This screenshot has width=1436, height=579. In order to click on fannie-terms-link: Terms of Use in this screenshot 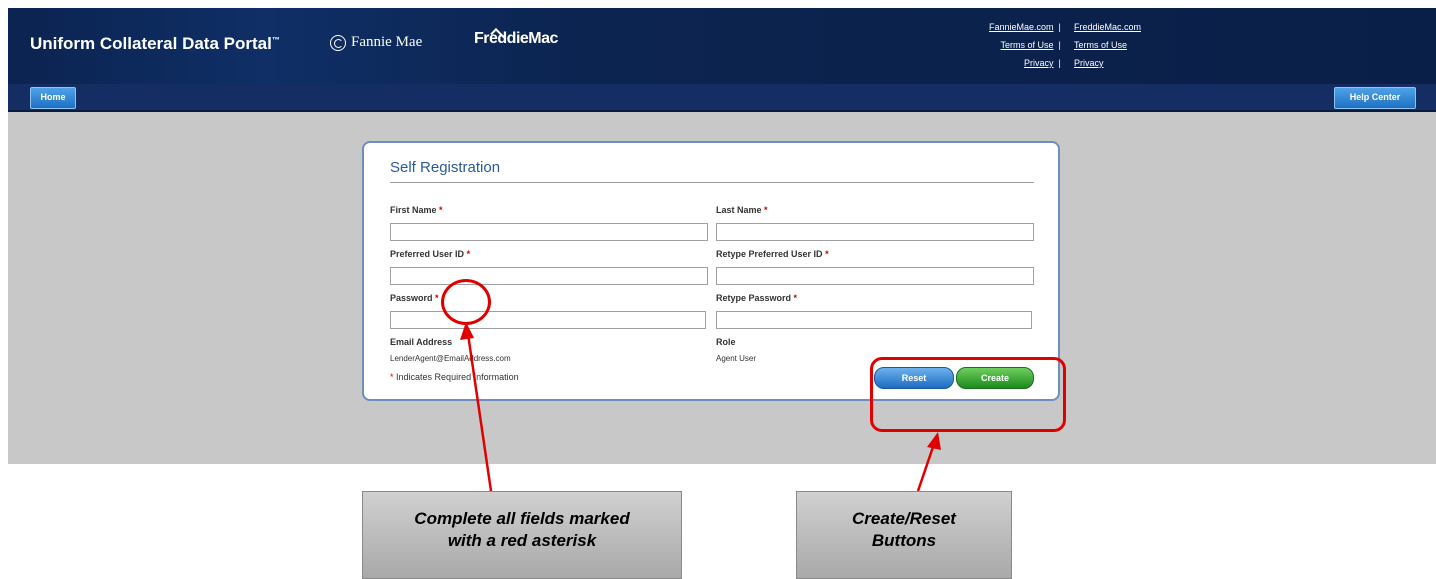, I will do `click(1027, 45)`.